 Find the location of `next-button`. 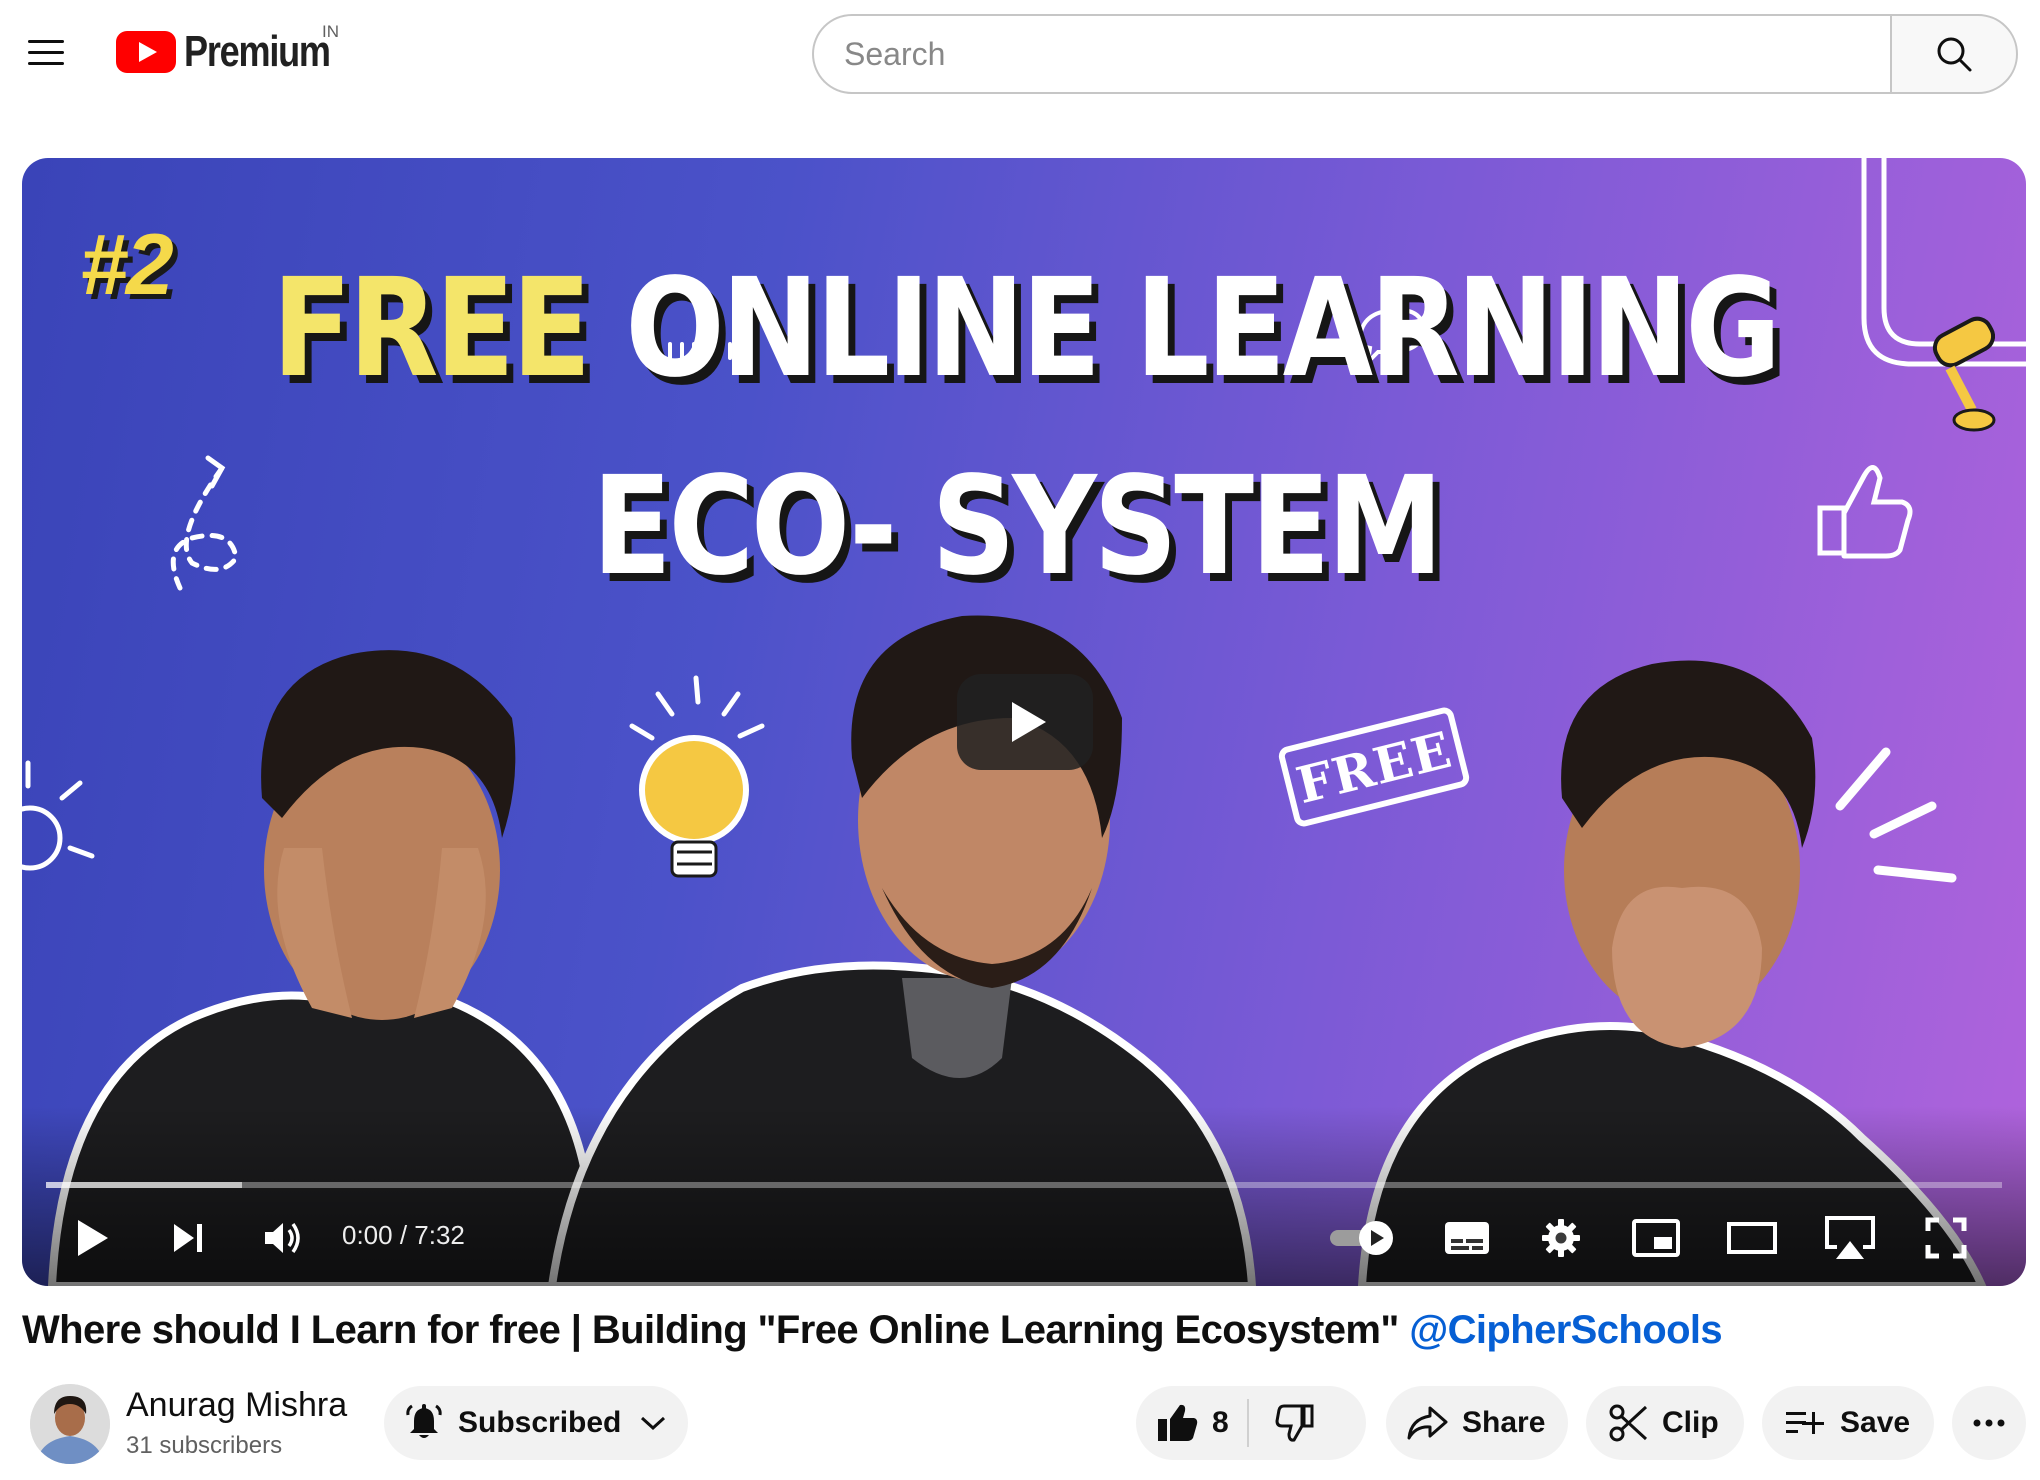

next-button is located at coordinates (188, 1238).